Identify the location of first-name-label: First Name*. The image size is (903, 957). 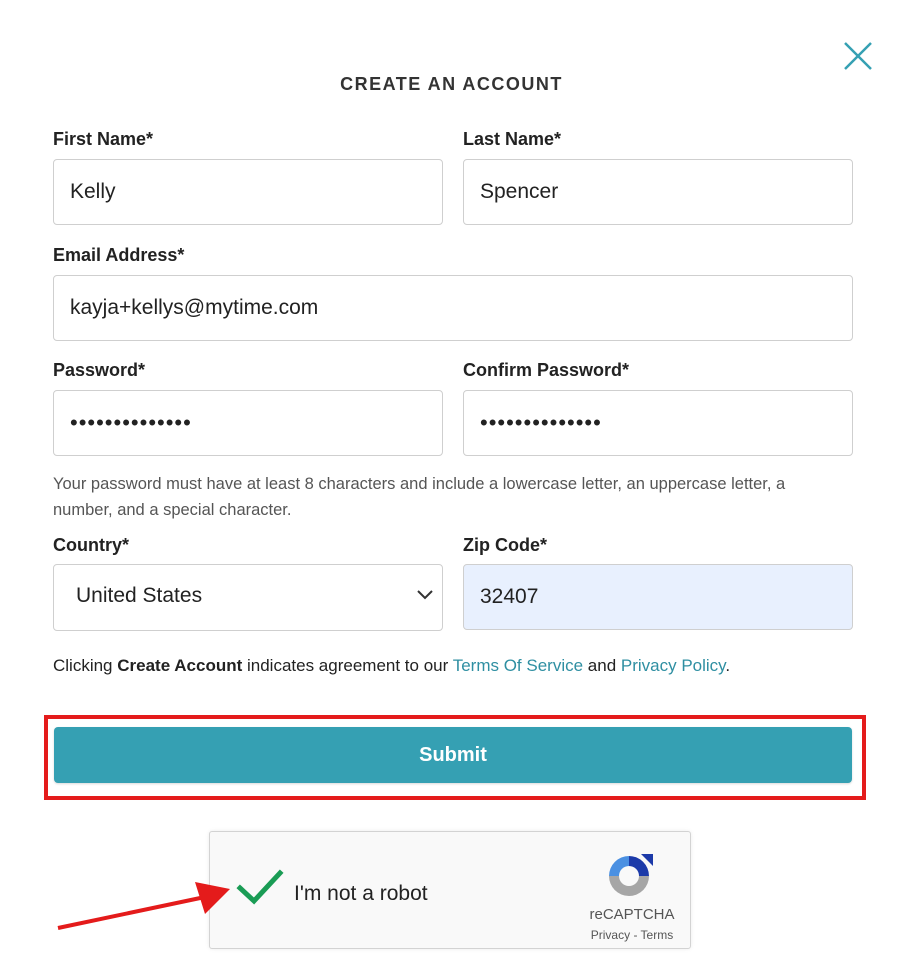
(103, 139).